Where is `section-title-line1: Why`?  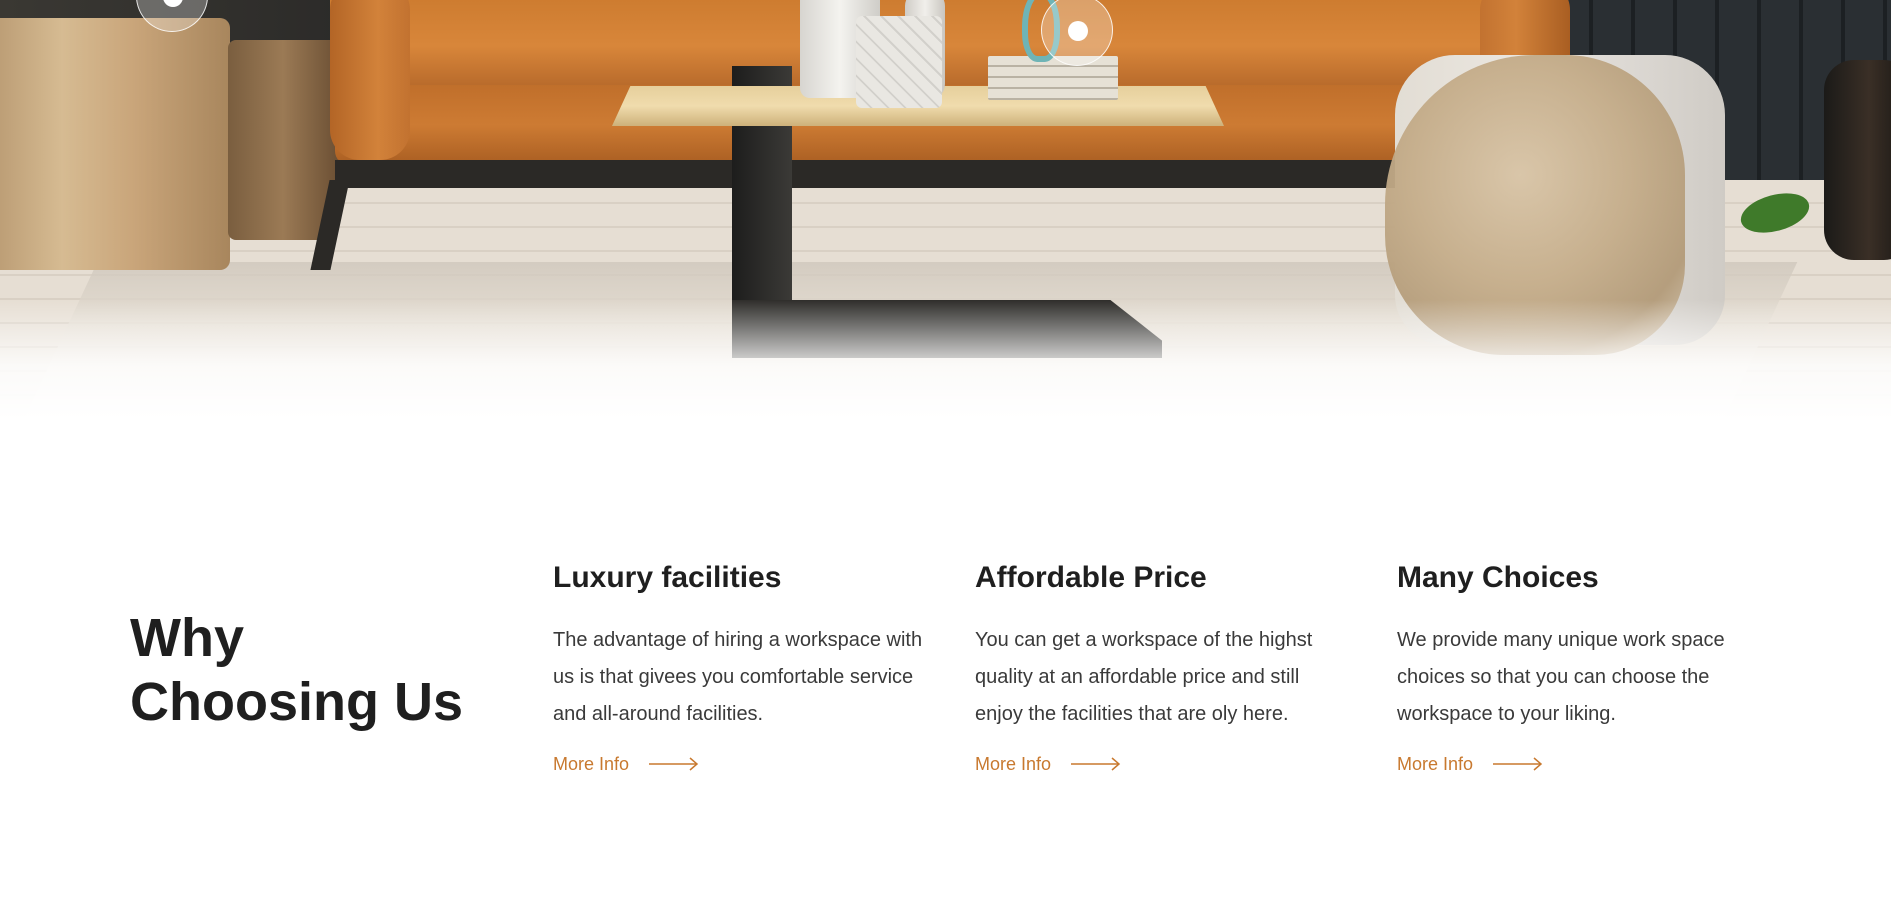 section-title-line1: Why is located at coordinates (187, 638).